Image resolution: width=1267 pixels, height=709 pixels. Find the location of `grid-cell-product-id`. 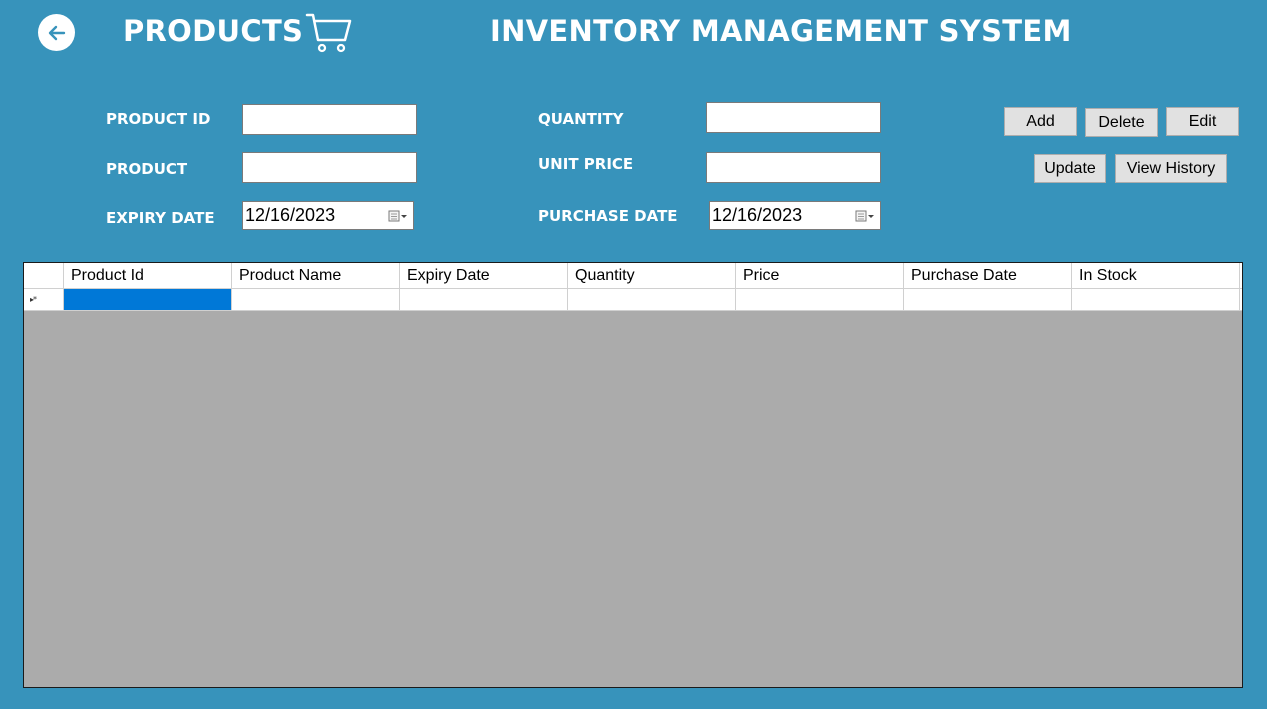

grid-cell-product-id is located at coordinates (148, 299).